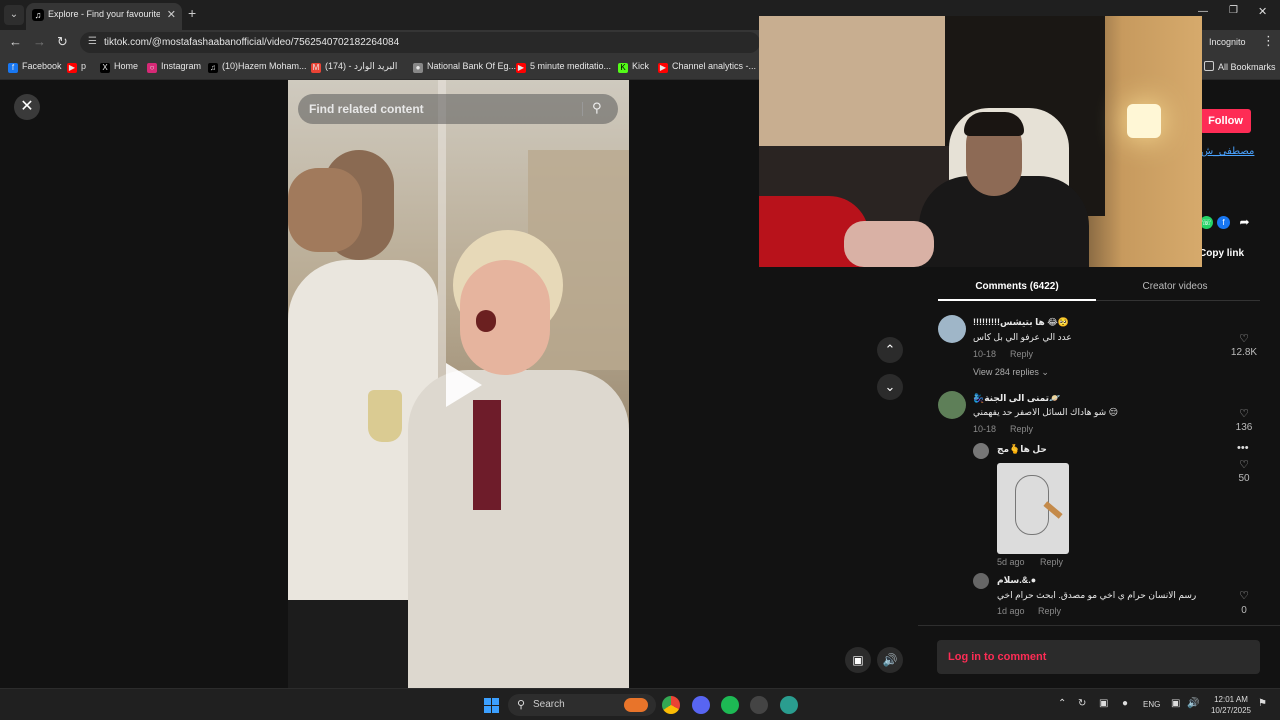 The width and height of the screenshot is (1280, 720). I want to click on tab-search-button: ⌄, so click(14, 15).